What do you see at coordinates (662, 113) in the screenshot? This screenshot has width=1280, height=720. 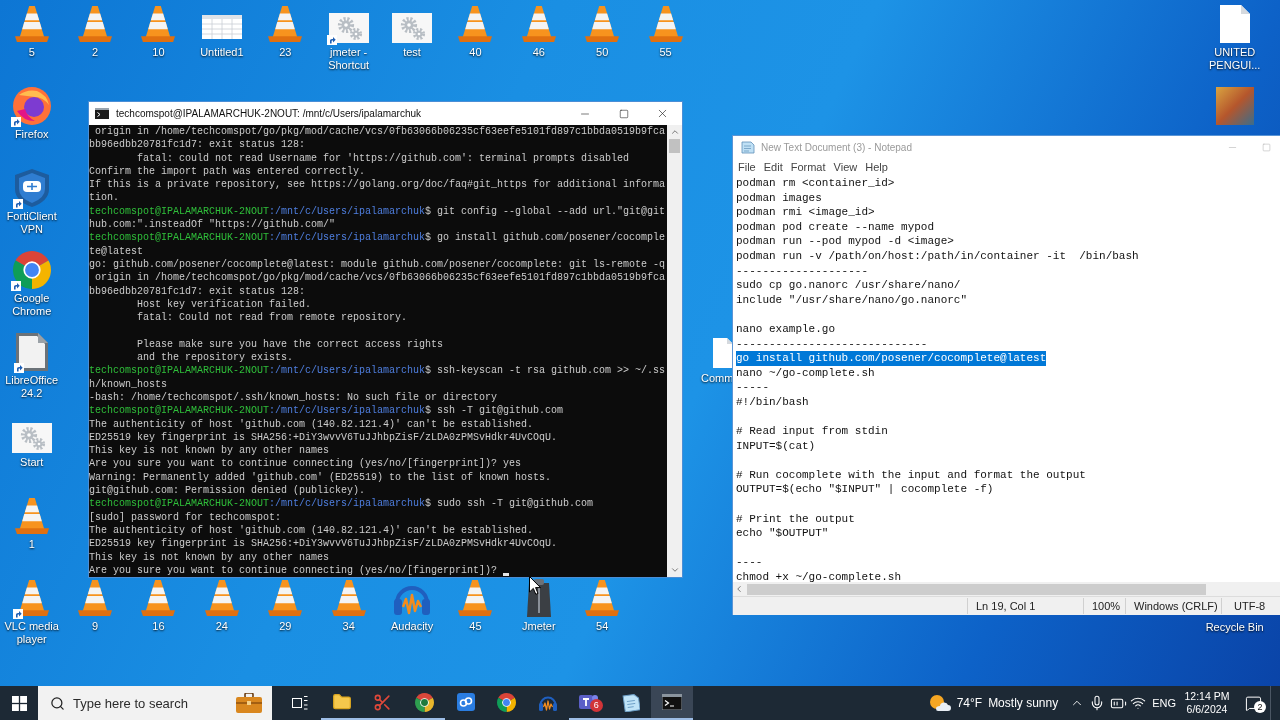 I see `close-icon` at bounding box center [662, 113].